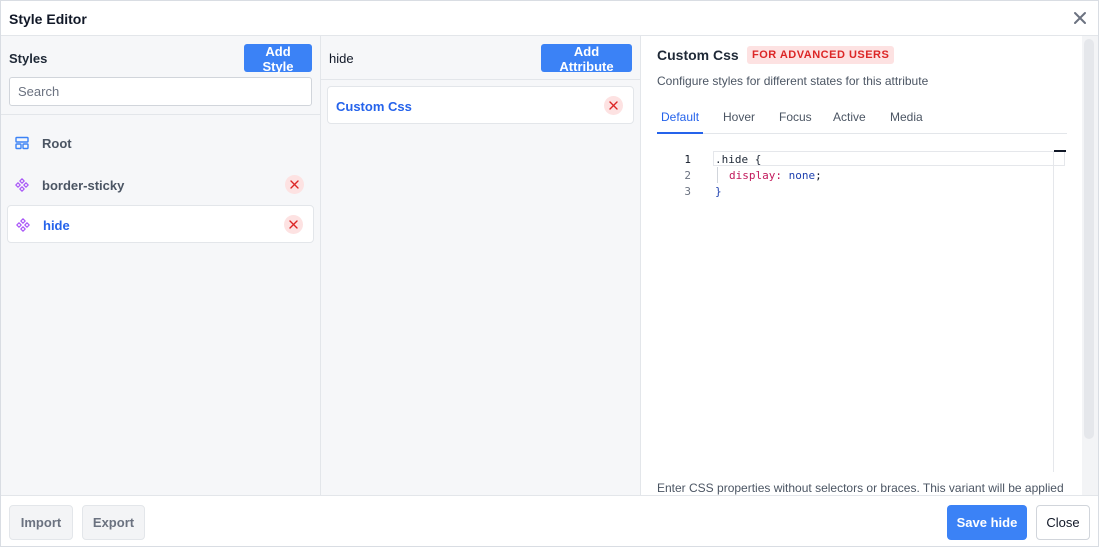 The image size is (1099, 547). Describe the element at coordinates (680, 117) in the screenshot. I see `tab-default: Default` at that location.